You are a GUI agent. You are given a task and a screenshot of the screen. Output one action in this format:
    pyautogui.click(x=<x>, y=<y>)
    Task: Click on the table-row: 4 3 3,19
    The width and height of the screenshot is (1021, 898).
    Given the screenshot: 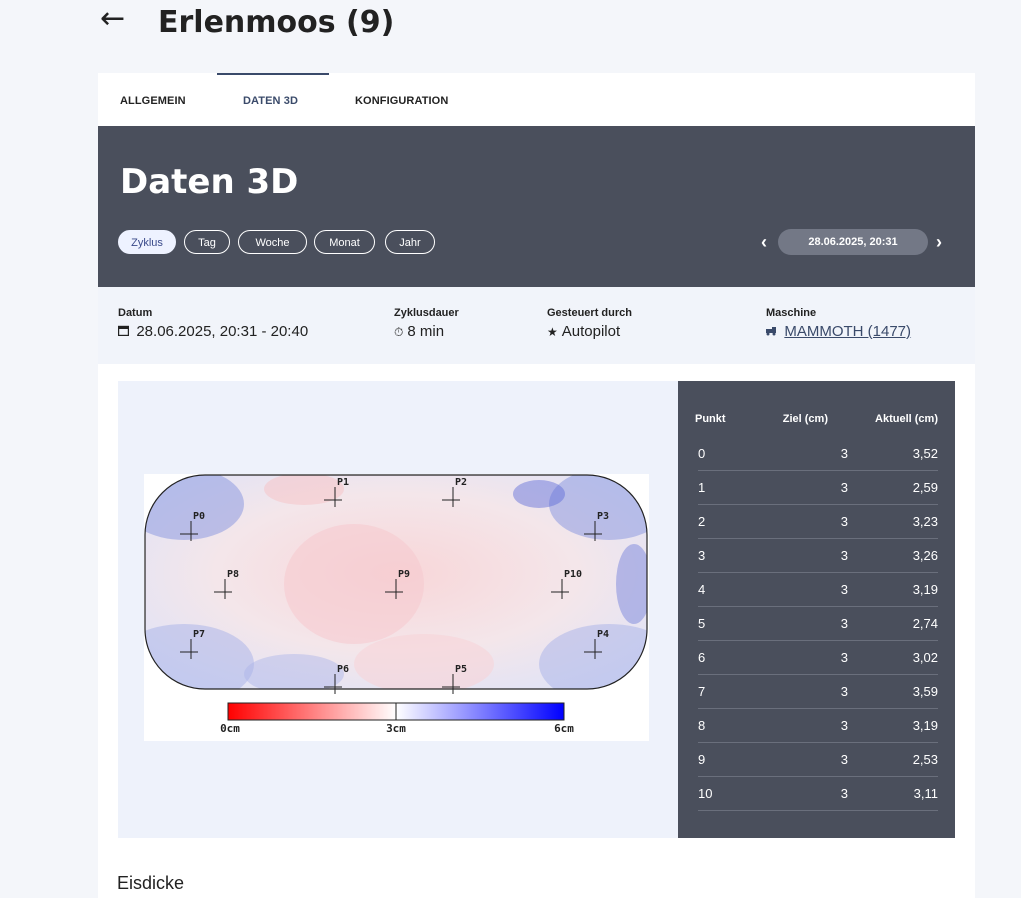 What is the action you would take?
    pyautogui.click(x=818, y=589)
    